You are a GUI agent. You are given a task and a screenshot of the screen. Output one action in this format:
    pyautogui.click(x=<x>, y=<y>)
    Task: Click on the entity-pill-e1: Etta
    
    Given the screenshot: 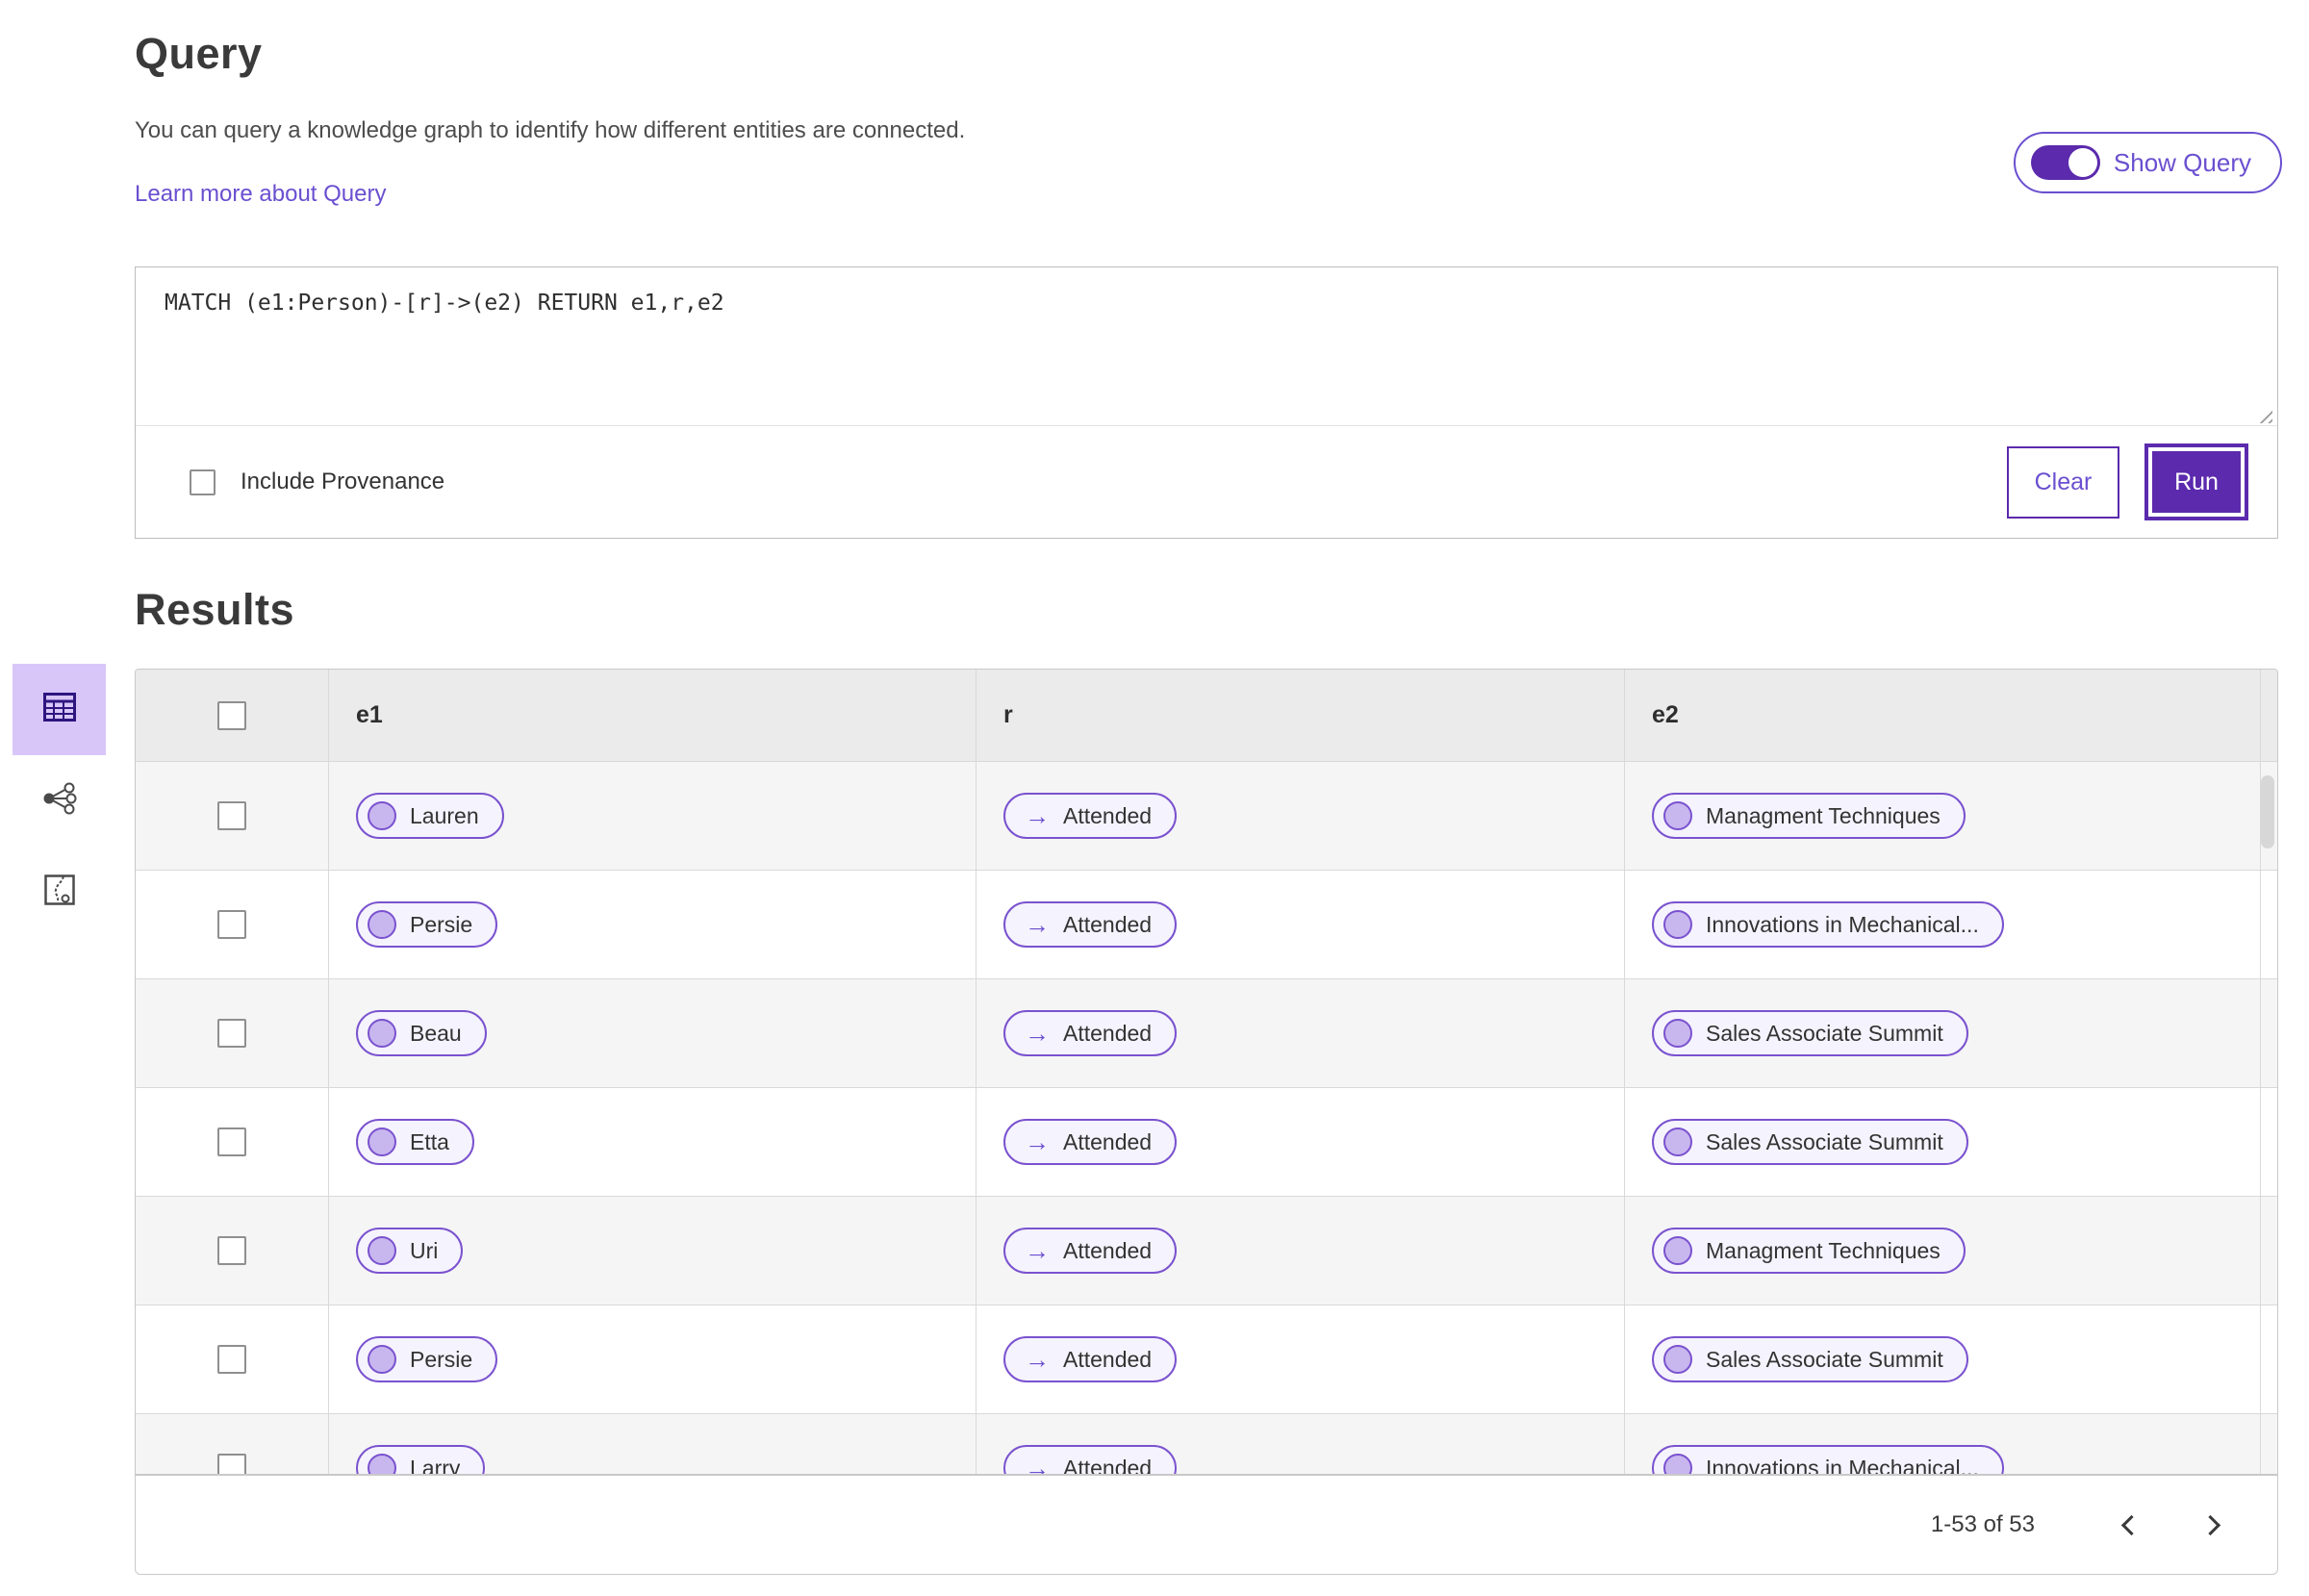 What is the action you would take?
    pyautogui.click(x=415, y=1142)
    